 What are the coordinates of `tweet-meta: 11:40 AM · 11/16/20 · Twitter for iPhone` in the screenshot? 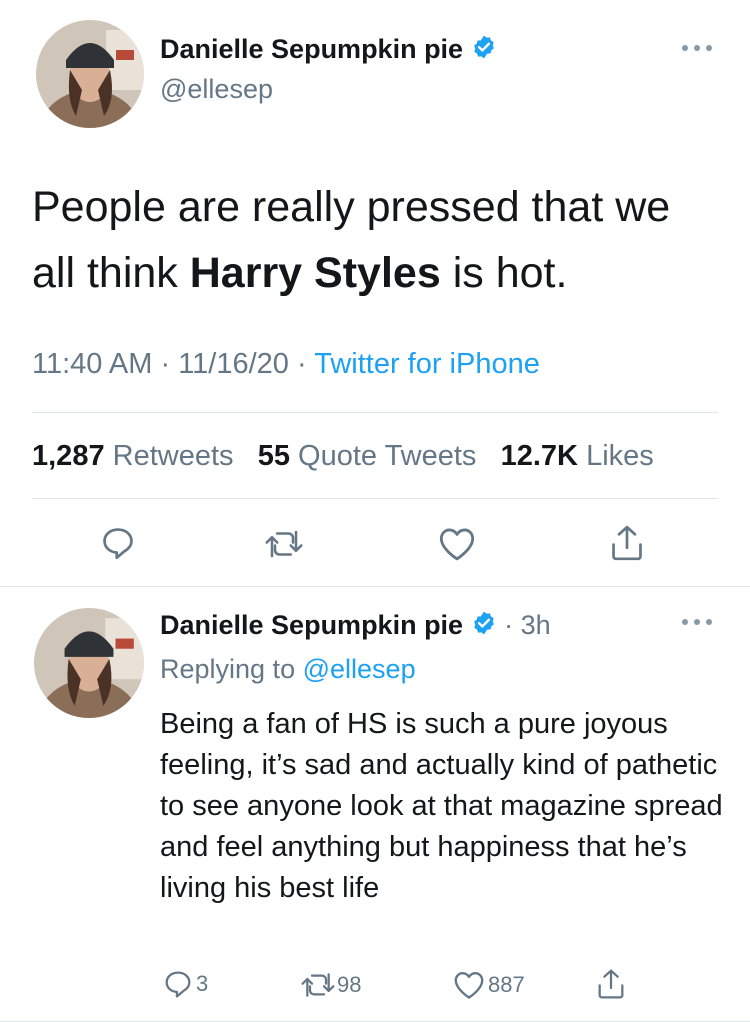 It's located at (286, 364).